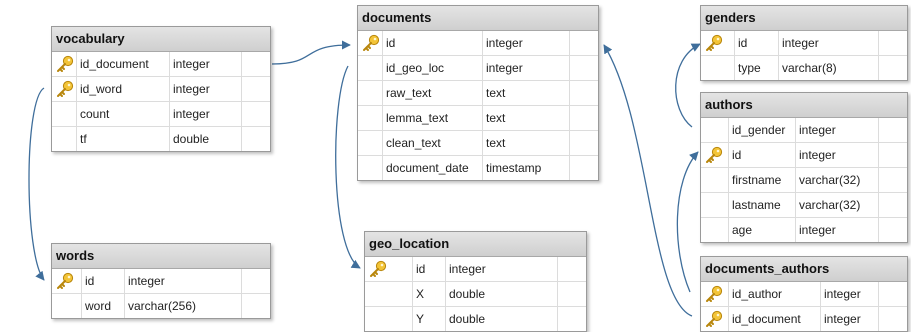 This screenshot has width=911, height=332. I want to click on table-genders: genders id integer type varchar(8), so click(804, 43).